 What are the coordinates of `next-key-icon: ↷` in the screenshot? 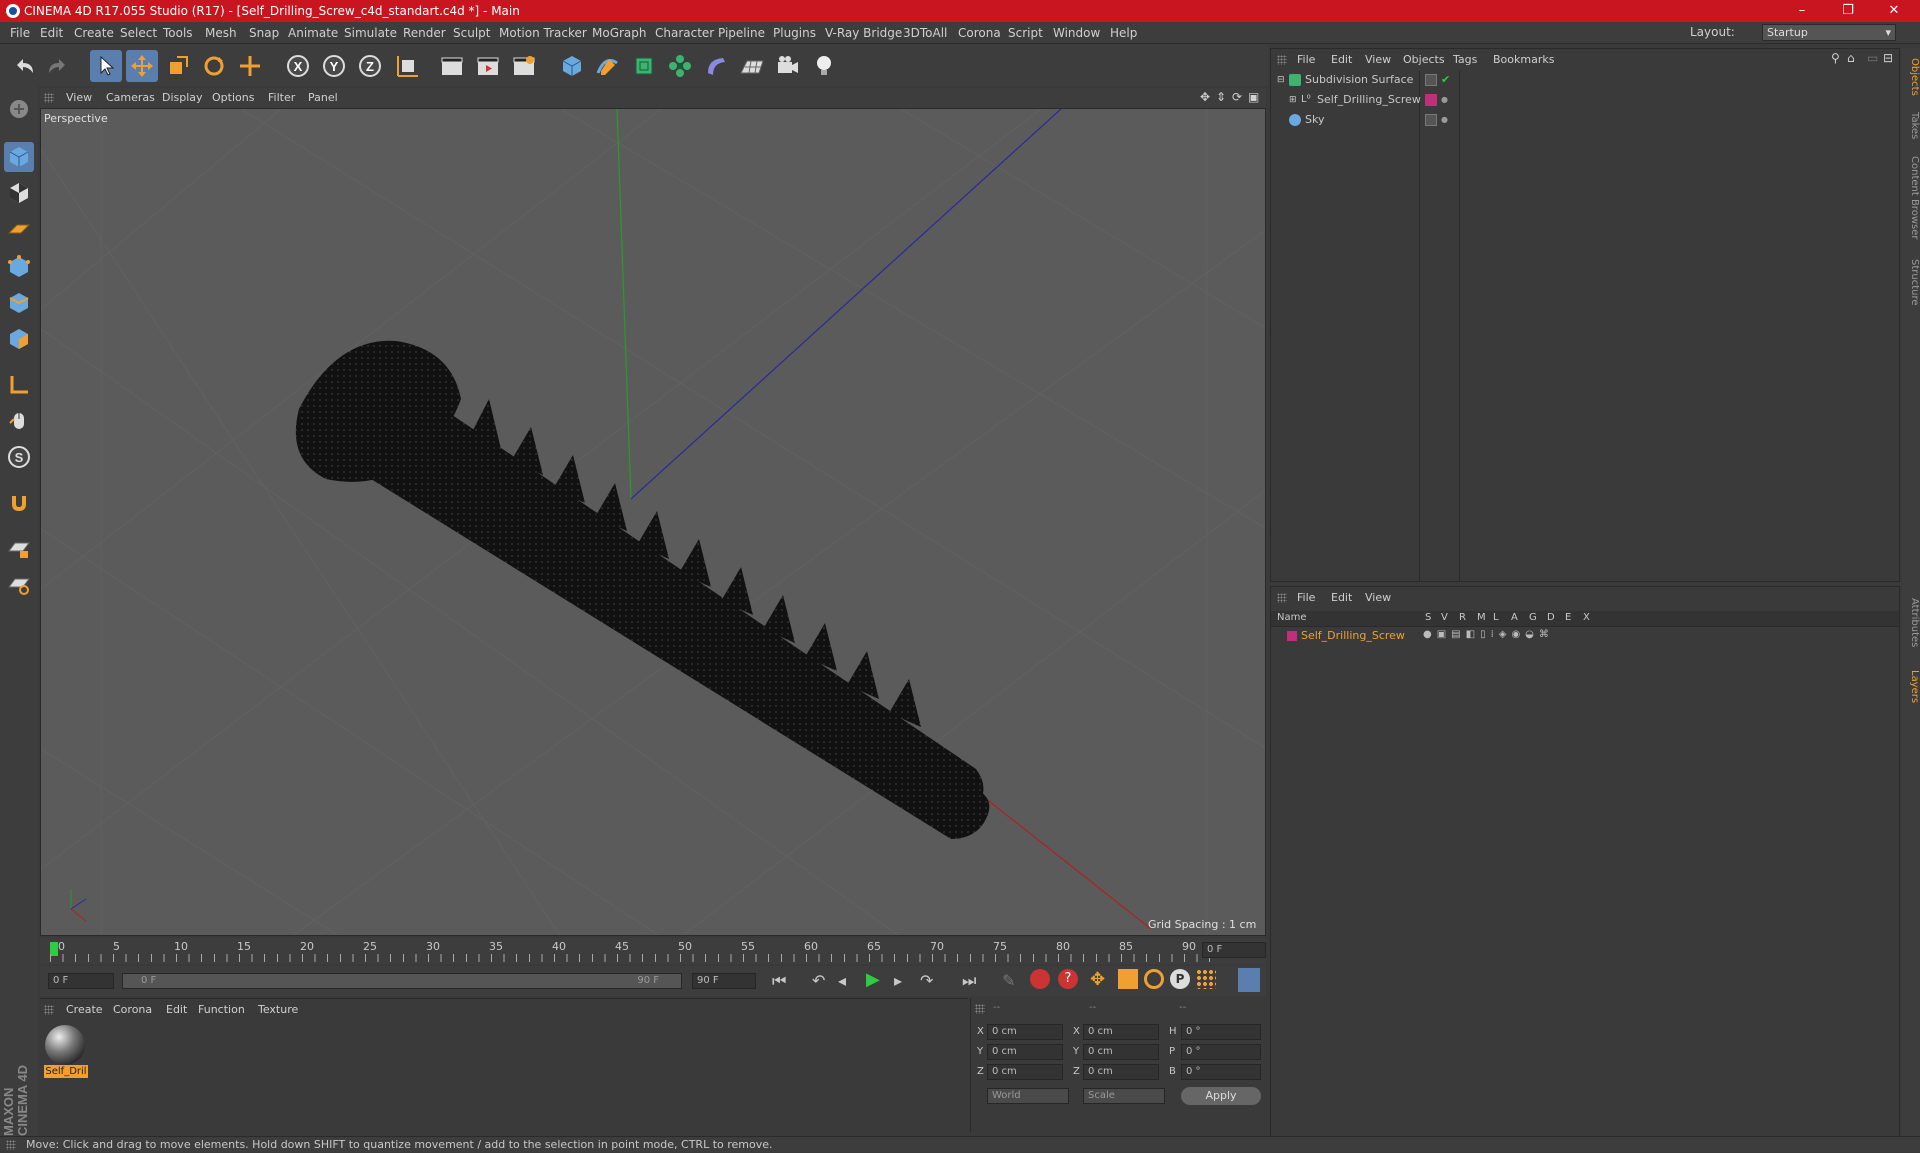 It's located at (926, 980).